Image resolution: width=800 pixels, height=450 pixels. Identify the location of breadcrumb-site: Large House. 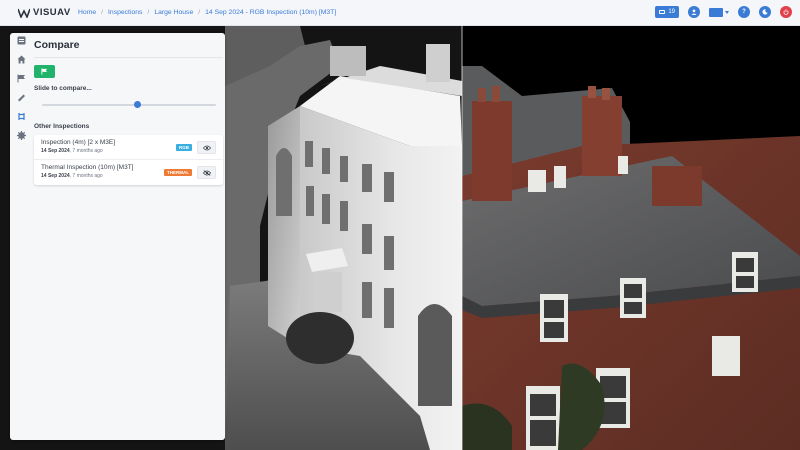
(173, 12).